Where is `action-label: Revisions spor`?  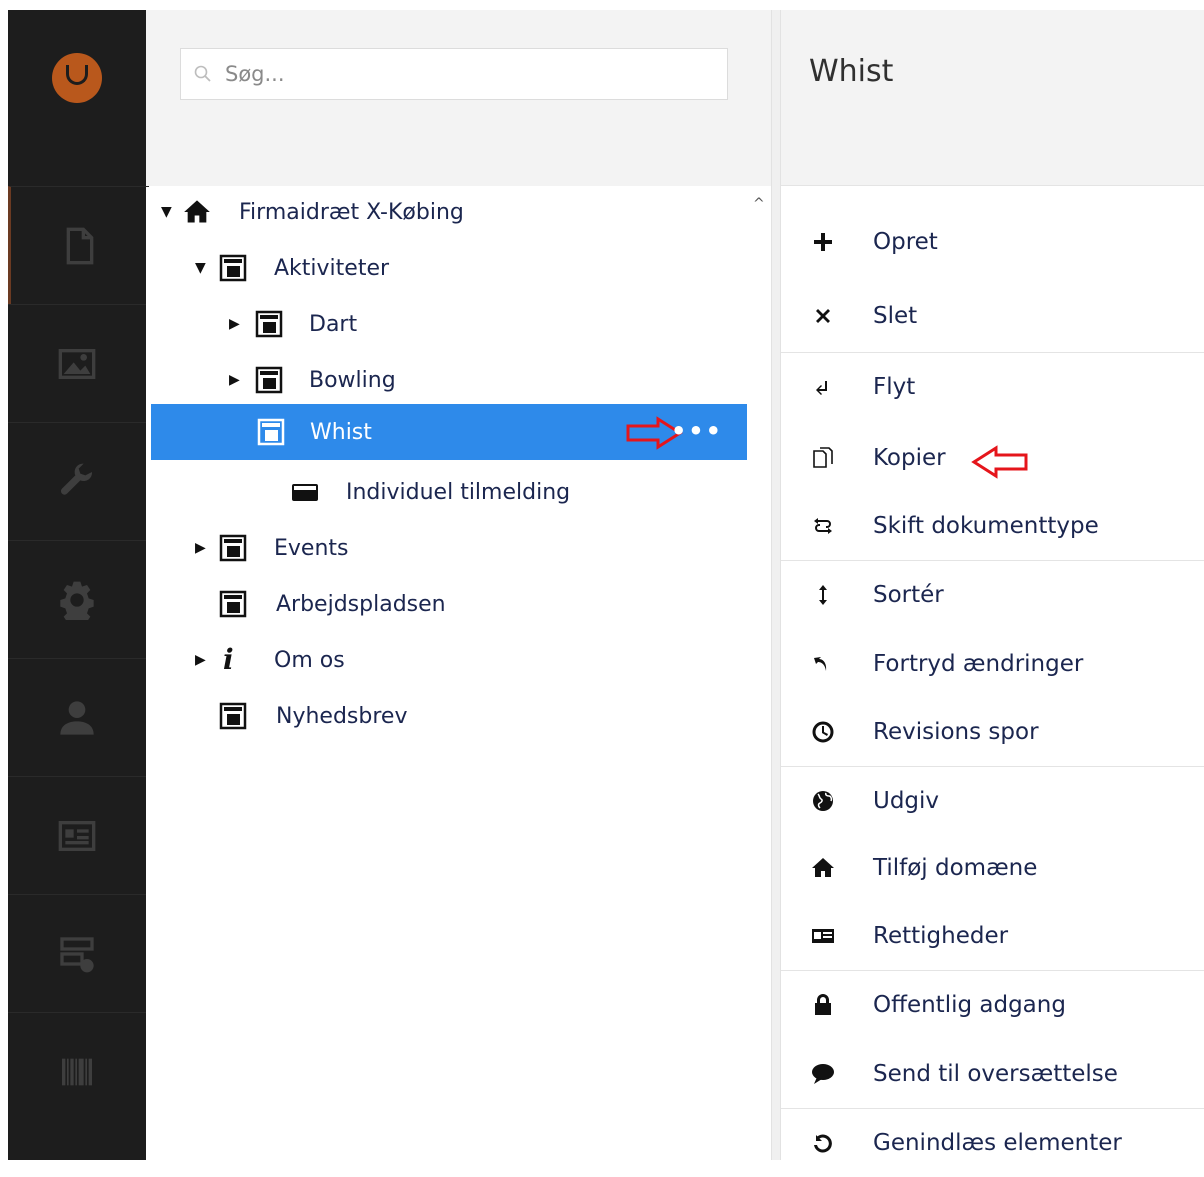
action-label: Revisions spor is located at coordinates (956, 732).